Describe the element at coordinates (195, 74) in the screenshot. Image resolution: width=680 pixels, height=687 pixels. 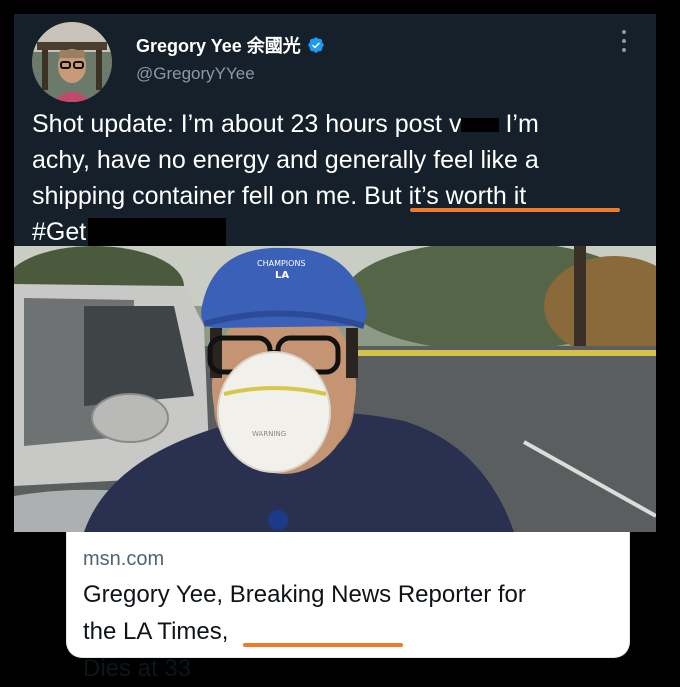
I see `author-handle: @GregoryYYee` at that location.